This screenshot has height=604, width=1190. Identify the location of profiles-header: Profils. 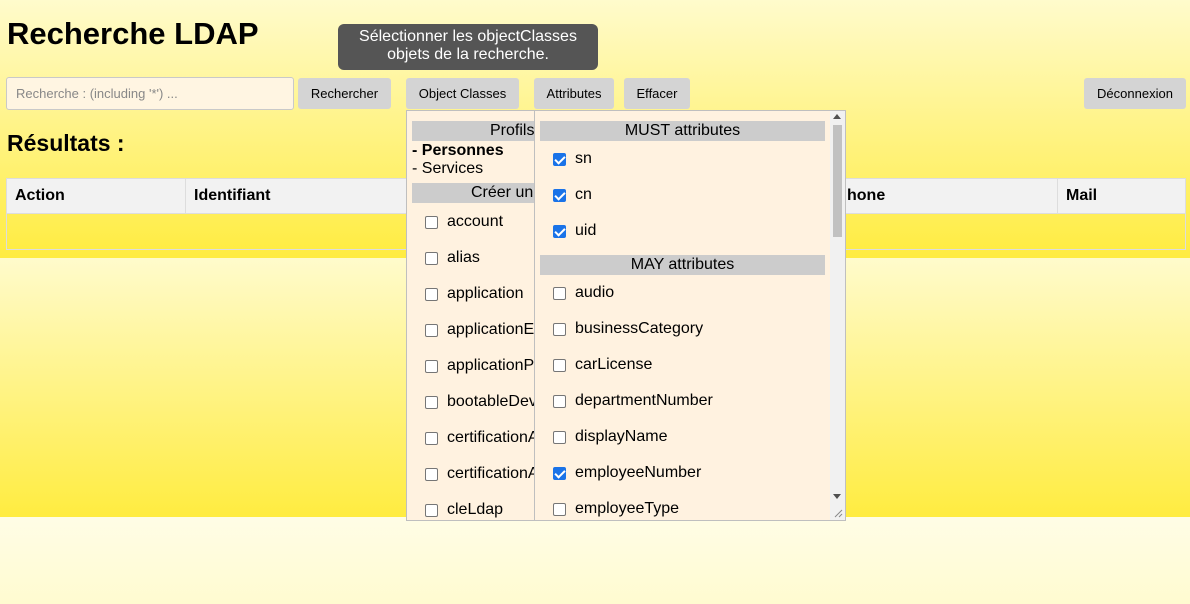
(478, 131).